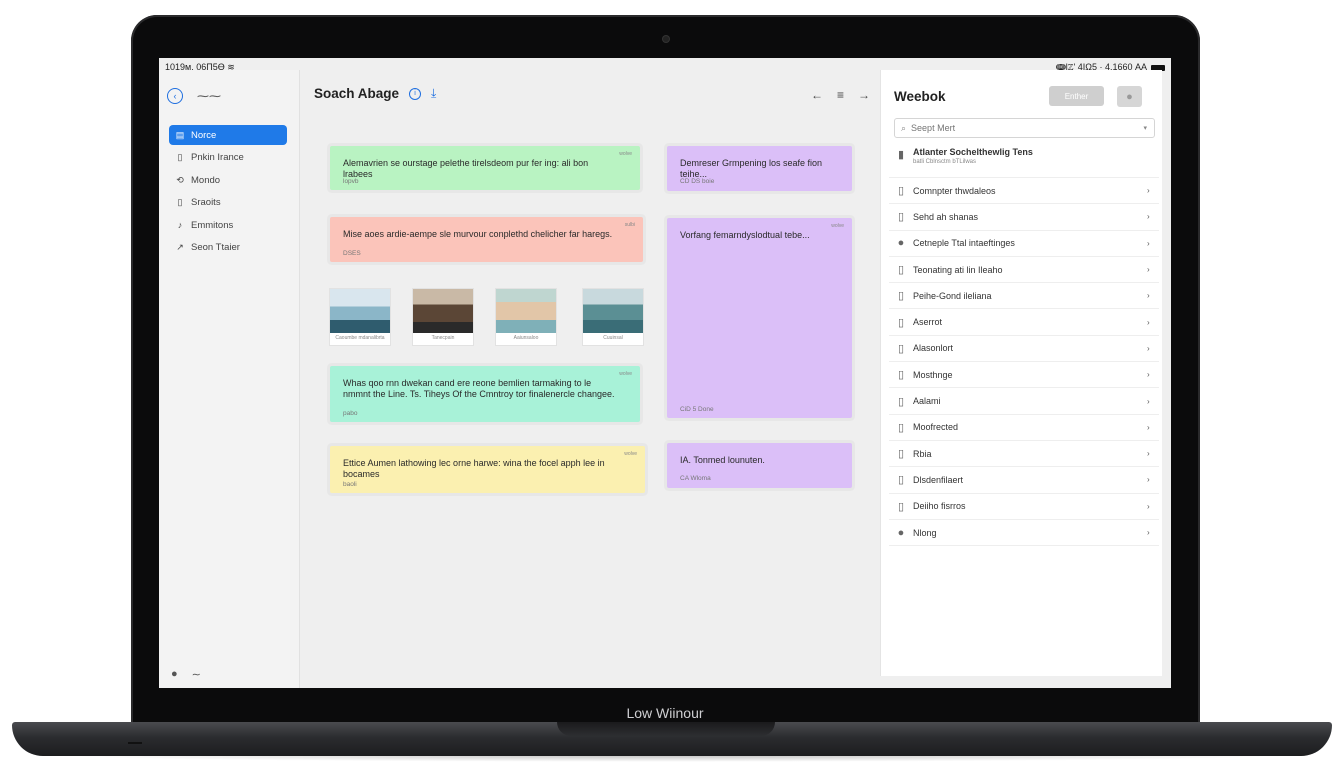  I want to click on laptop-label: Low Wiinour, so click(665, 713).